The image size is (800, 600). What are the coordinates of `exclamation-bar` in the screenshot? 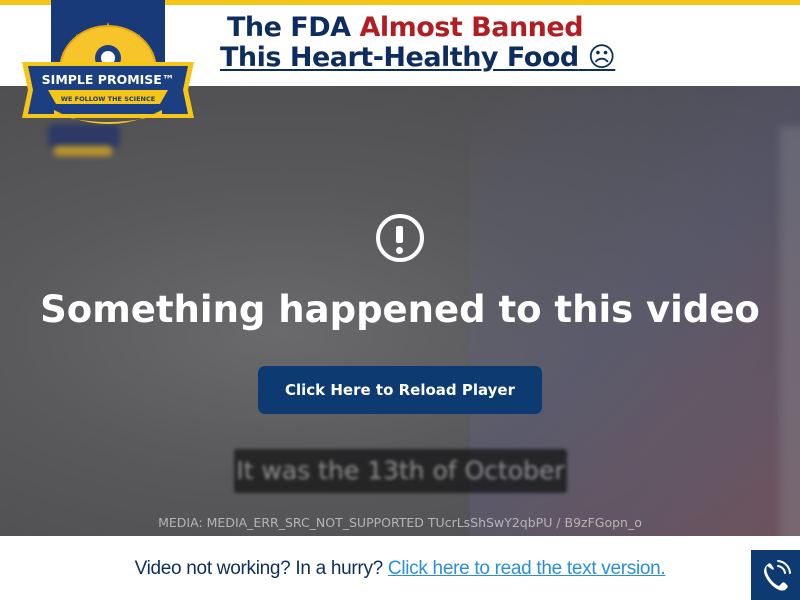 It's located at (399, 234).